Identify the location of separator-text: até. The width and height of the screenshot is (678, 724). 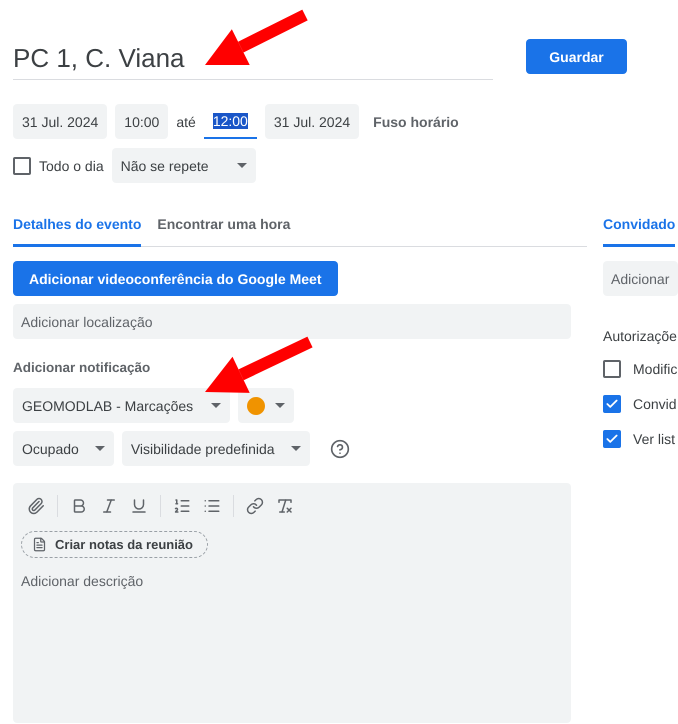
(186, 122).